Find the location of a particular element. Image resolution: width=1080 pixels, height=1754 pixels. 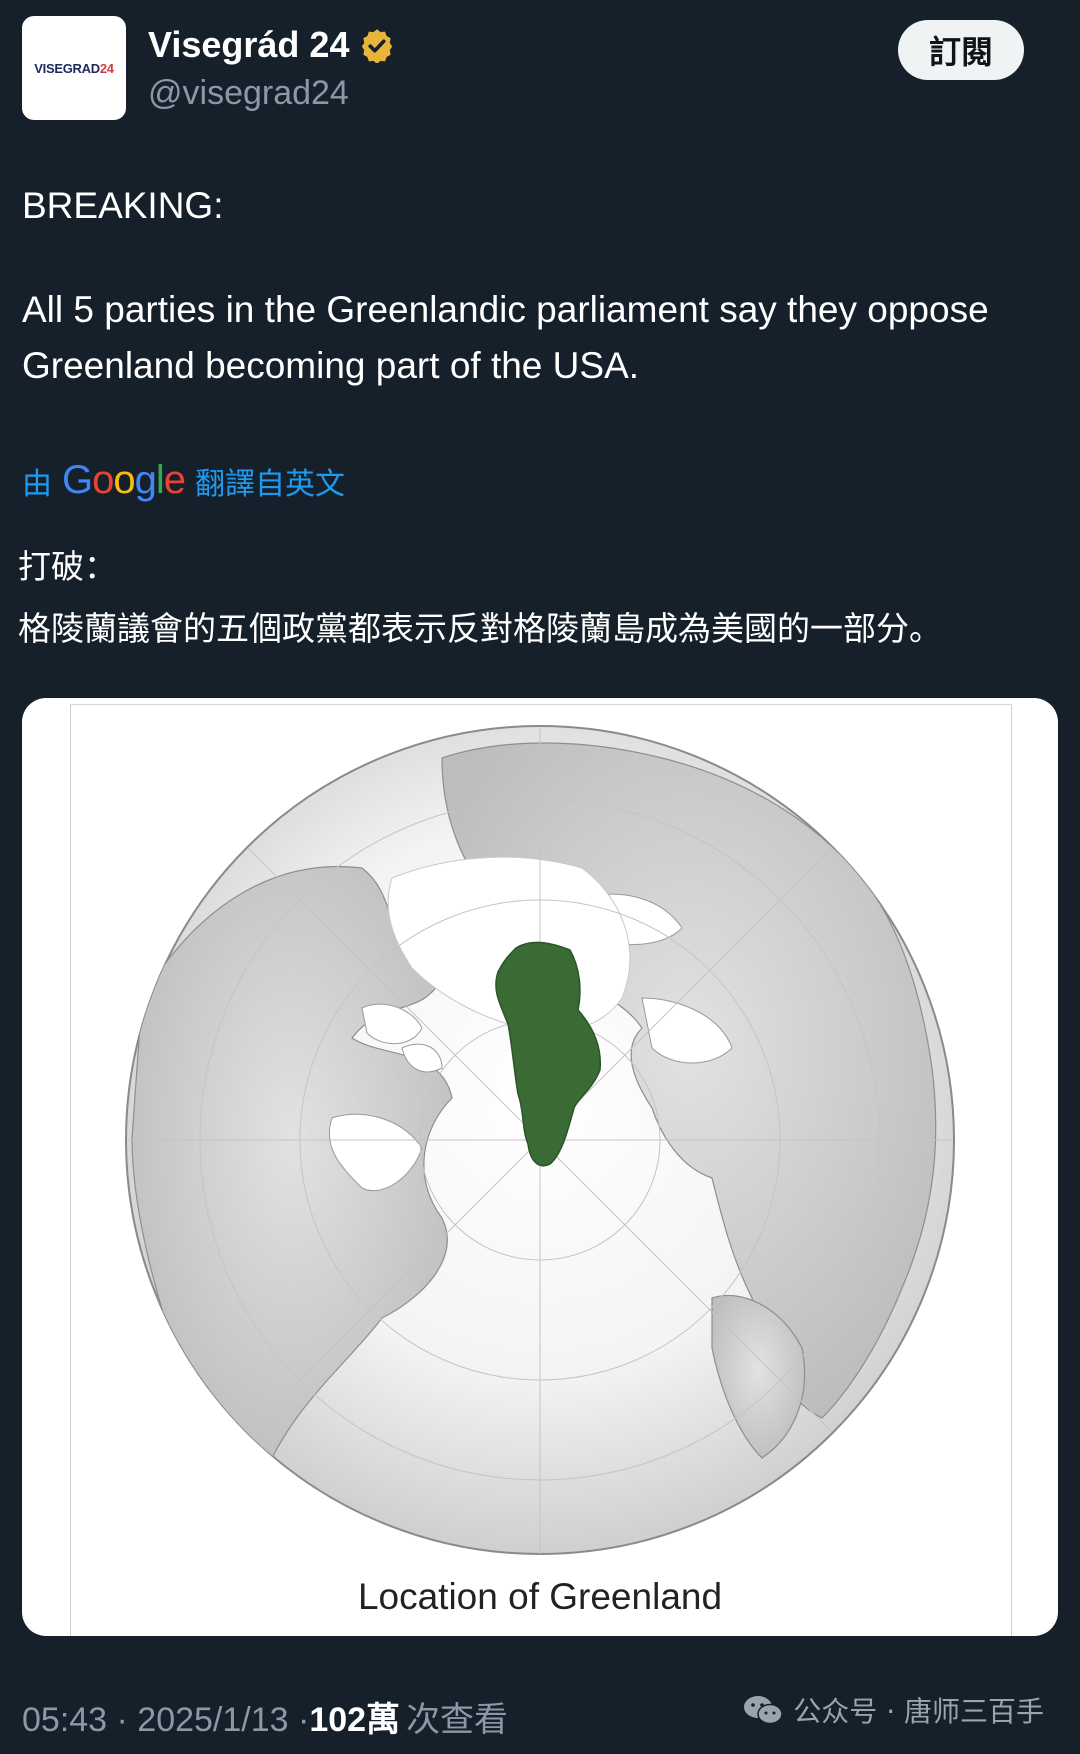

watermark: 公众号 · 唐师三百手 is located at coordinates (893, 1710).